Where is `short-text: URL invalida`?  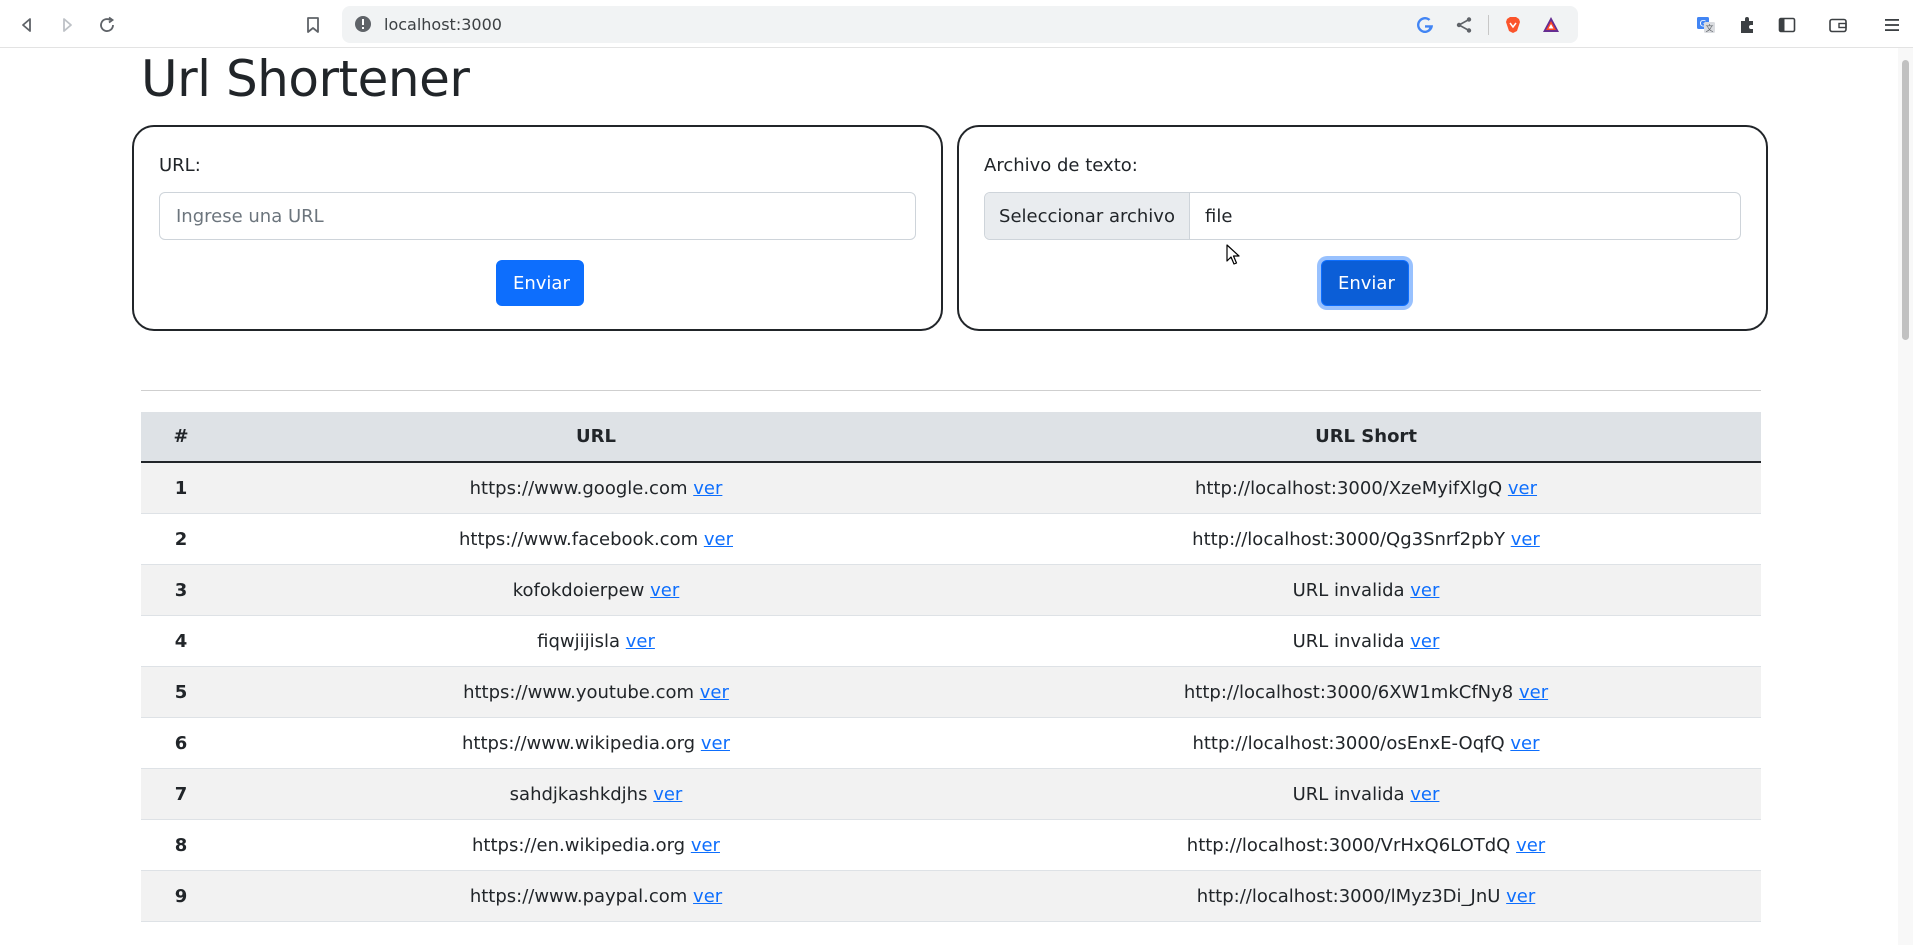 short-text: URL invalida is located at coordinates (1348, 794).